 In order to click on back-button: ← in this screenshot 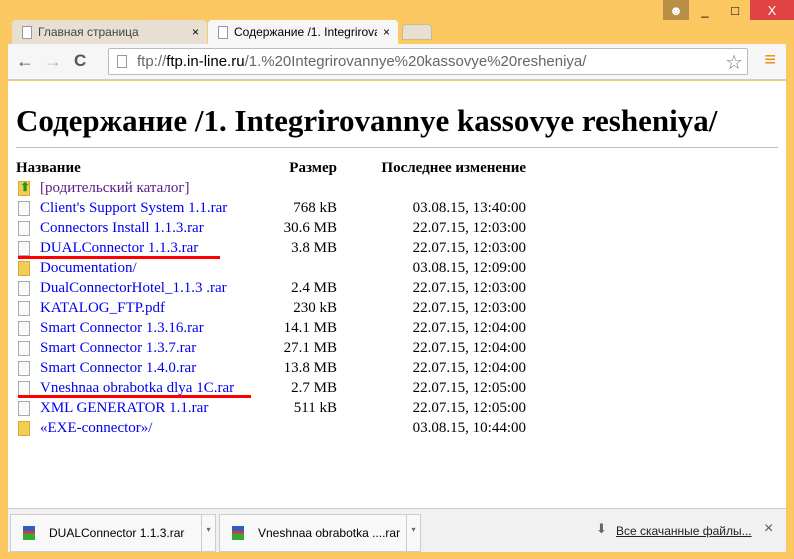, I will do `click(25, 61)`.